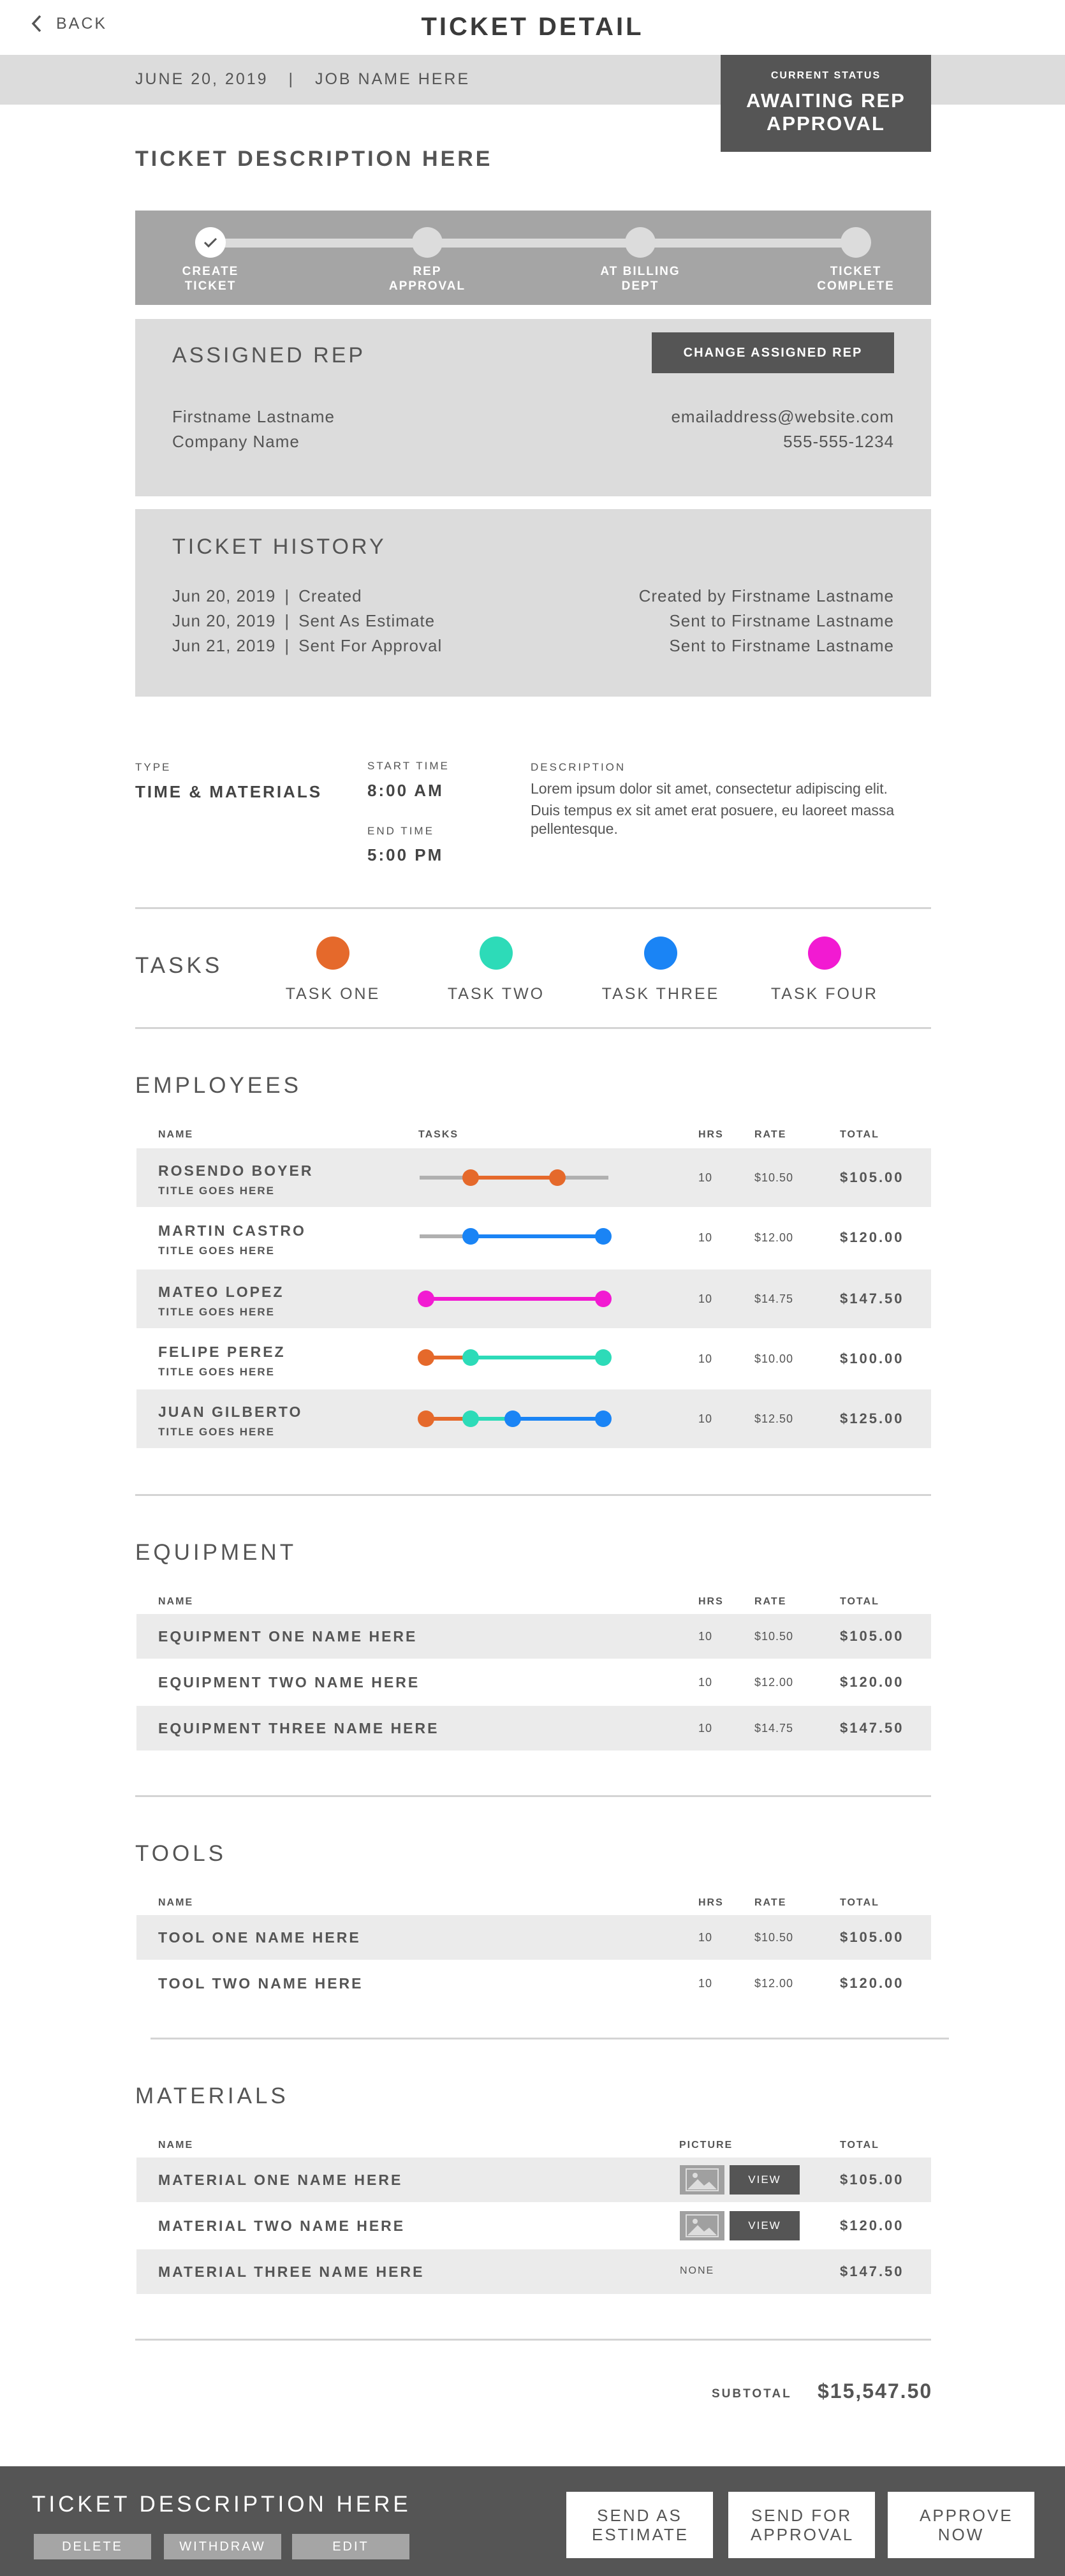 This screenshot has height=2576, width=1065. I want to click on material-total: $147.50, so click(872, 2271).